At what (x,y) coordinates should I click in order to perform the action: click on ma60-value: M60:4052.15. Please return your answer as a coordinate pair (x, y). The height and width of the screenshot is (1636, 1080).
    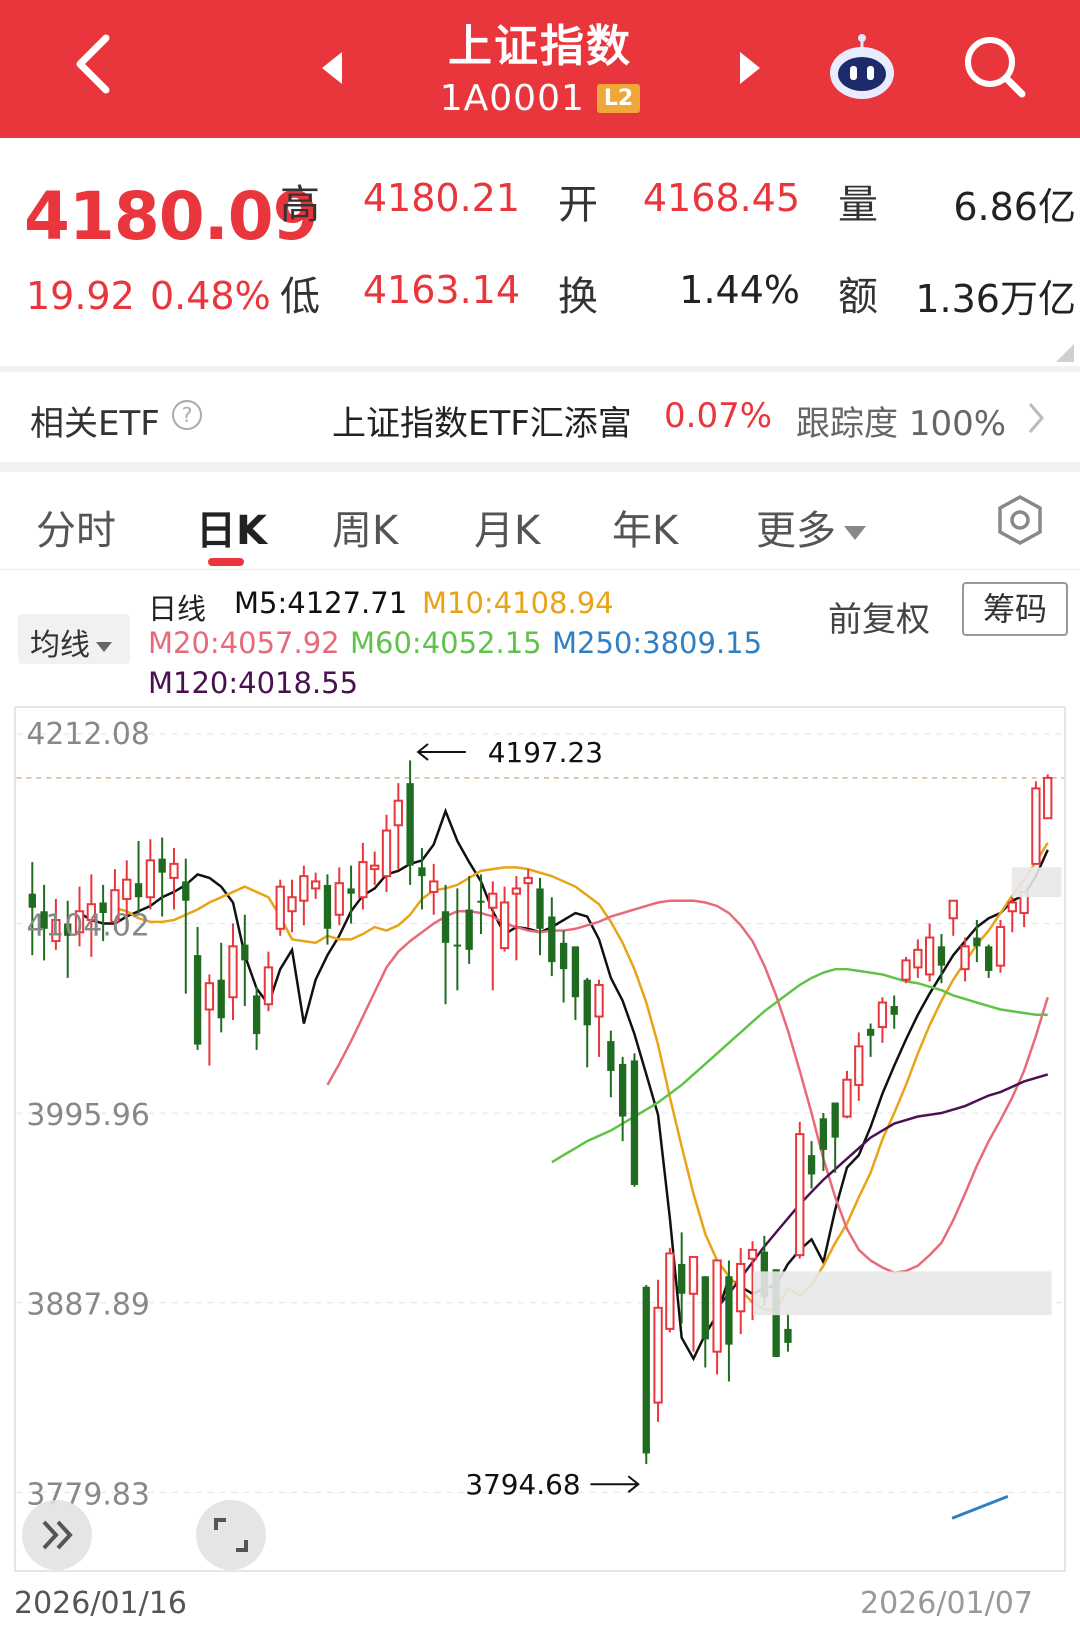
    Looking at the image, I should click on (446, 643).